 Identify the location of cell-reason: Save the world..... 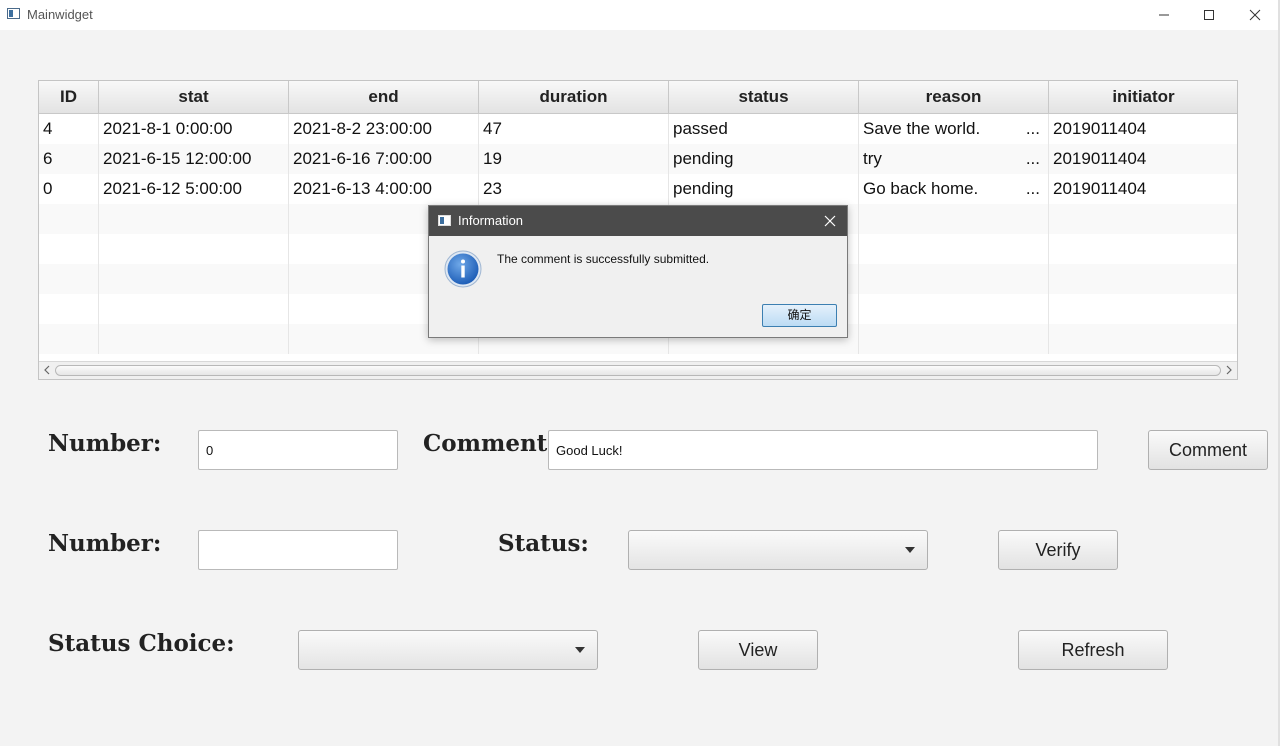
(954, 129).